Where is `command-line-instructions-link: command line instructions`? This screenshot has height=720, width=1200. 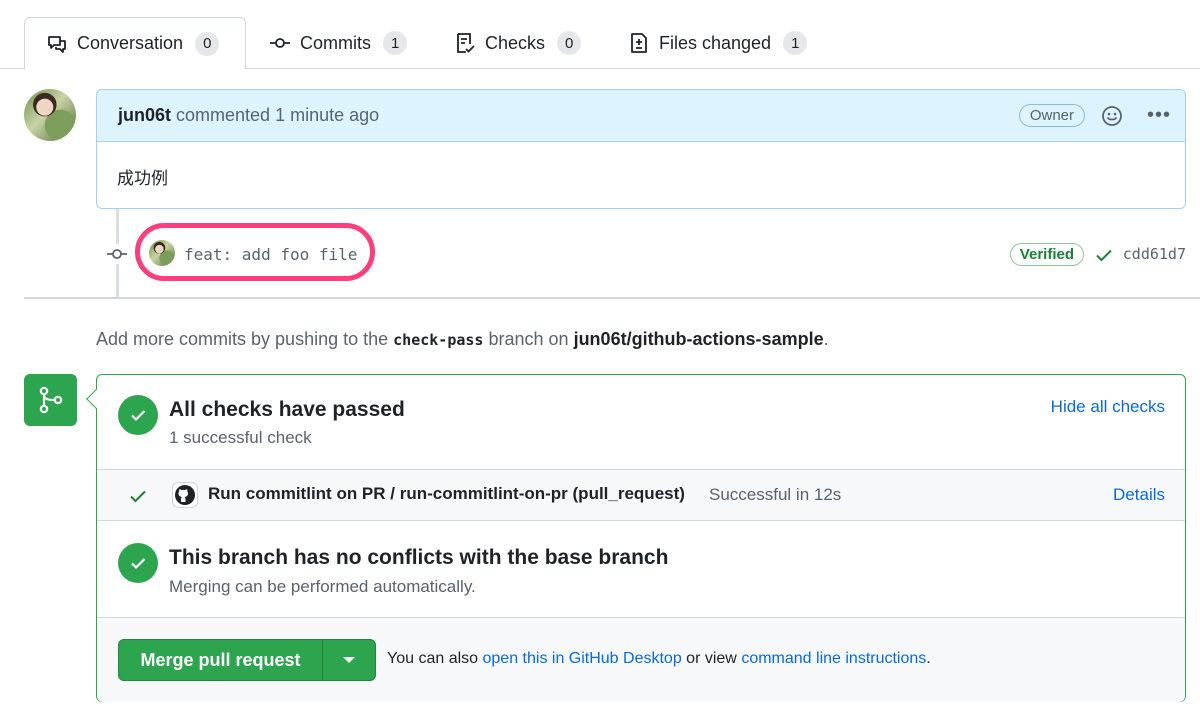 command-line-instructions-link: command line instructions is located at coordinates (833, 658).